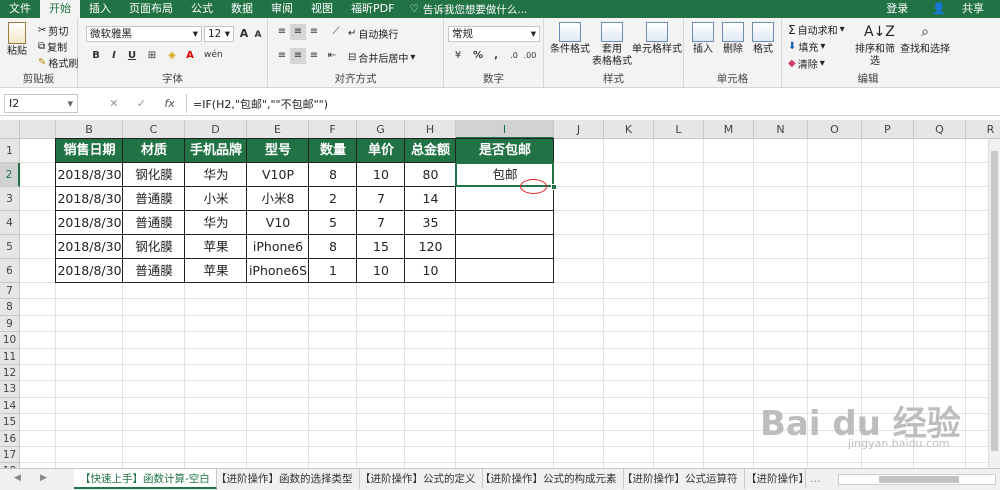 The width and height of the screenshot is (1000, 490). I want to click on sheet-tab-0: 【快速上手】函数计算-空白, so click(145, 479).